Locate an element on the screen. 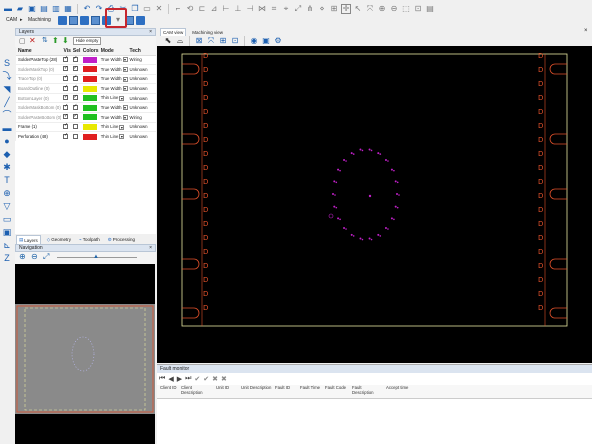 This screenshot has width=592, height=444. hatch-icon: ▣ is located at coordinates (7, 232).